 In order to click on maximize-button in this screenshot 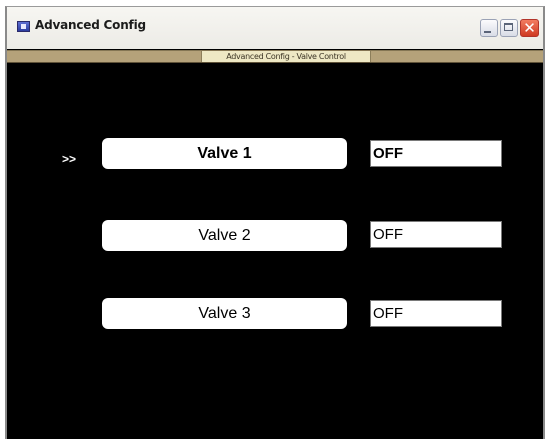, I will do `click(509, 28)`.